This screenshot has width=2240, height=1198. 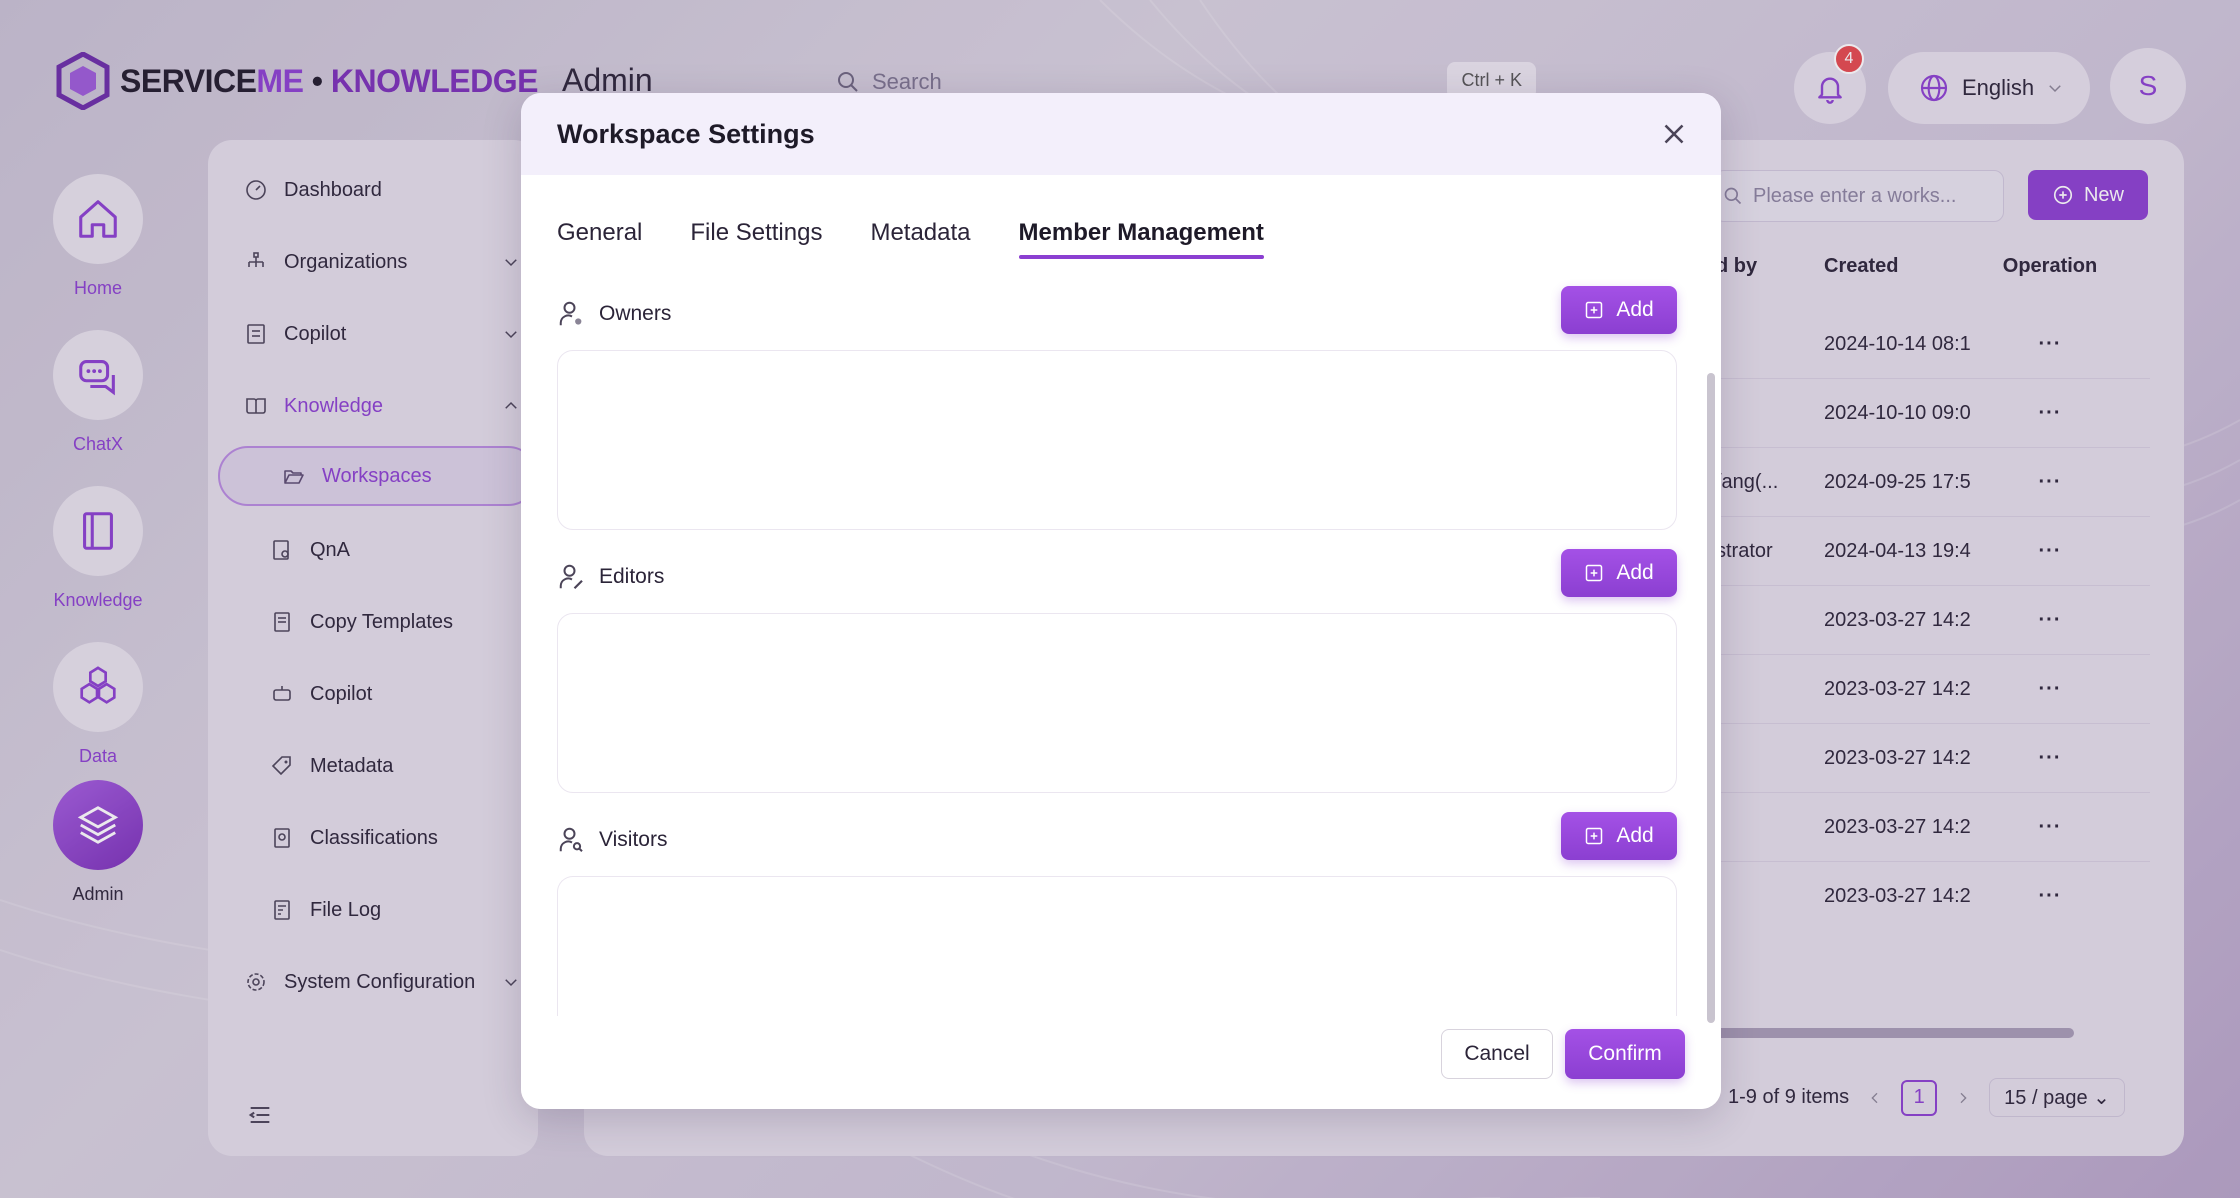 What do you see at coordinates (1674, 134) in the screenshot?
I see `close-icon` at bounding box center [1674, 134].